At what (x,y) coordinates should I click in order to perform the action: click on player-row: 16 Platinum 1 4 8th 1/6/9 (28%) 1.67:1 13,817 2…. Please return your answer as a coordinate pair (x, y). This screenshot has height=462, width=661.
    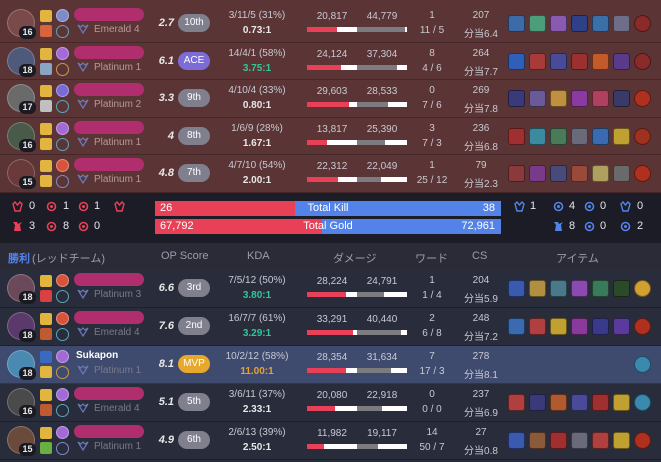
    Looking at the image, I should click on (330, 136).